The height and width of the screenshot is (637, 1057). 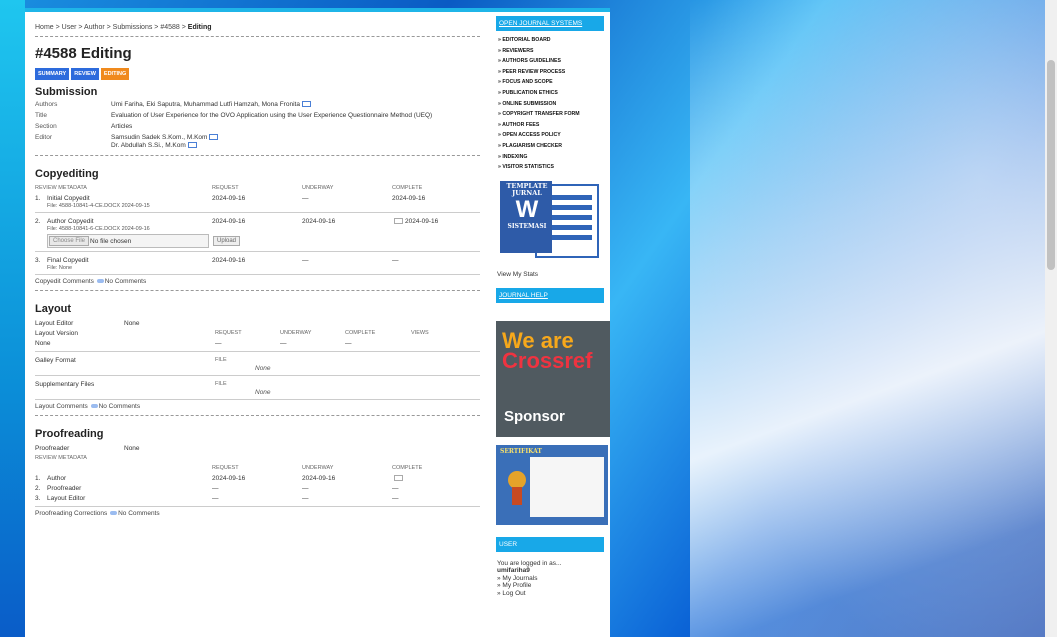 What do you see at coordinates (554, 40) in the screenshot?
I see `sidebar-item-editorial-board: » EDITORIAL BOARD` at bounding box center [554, 40].